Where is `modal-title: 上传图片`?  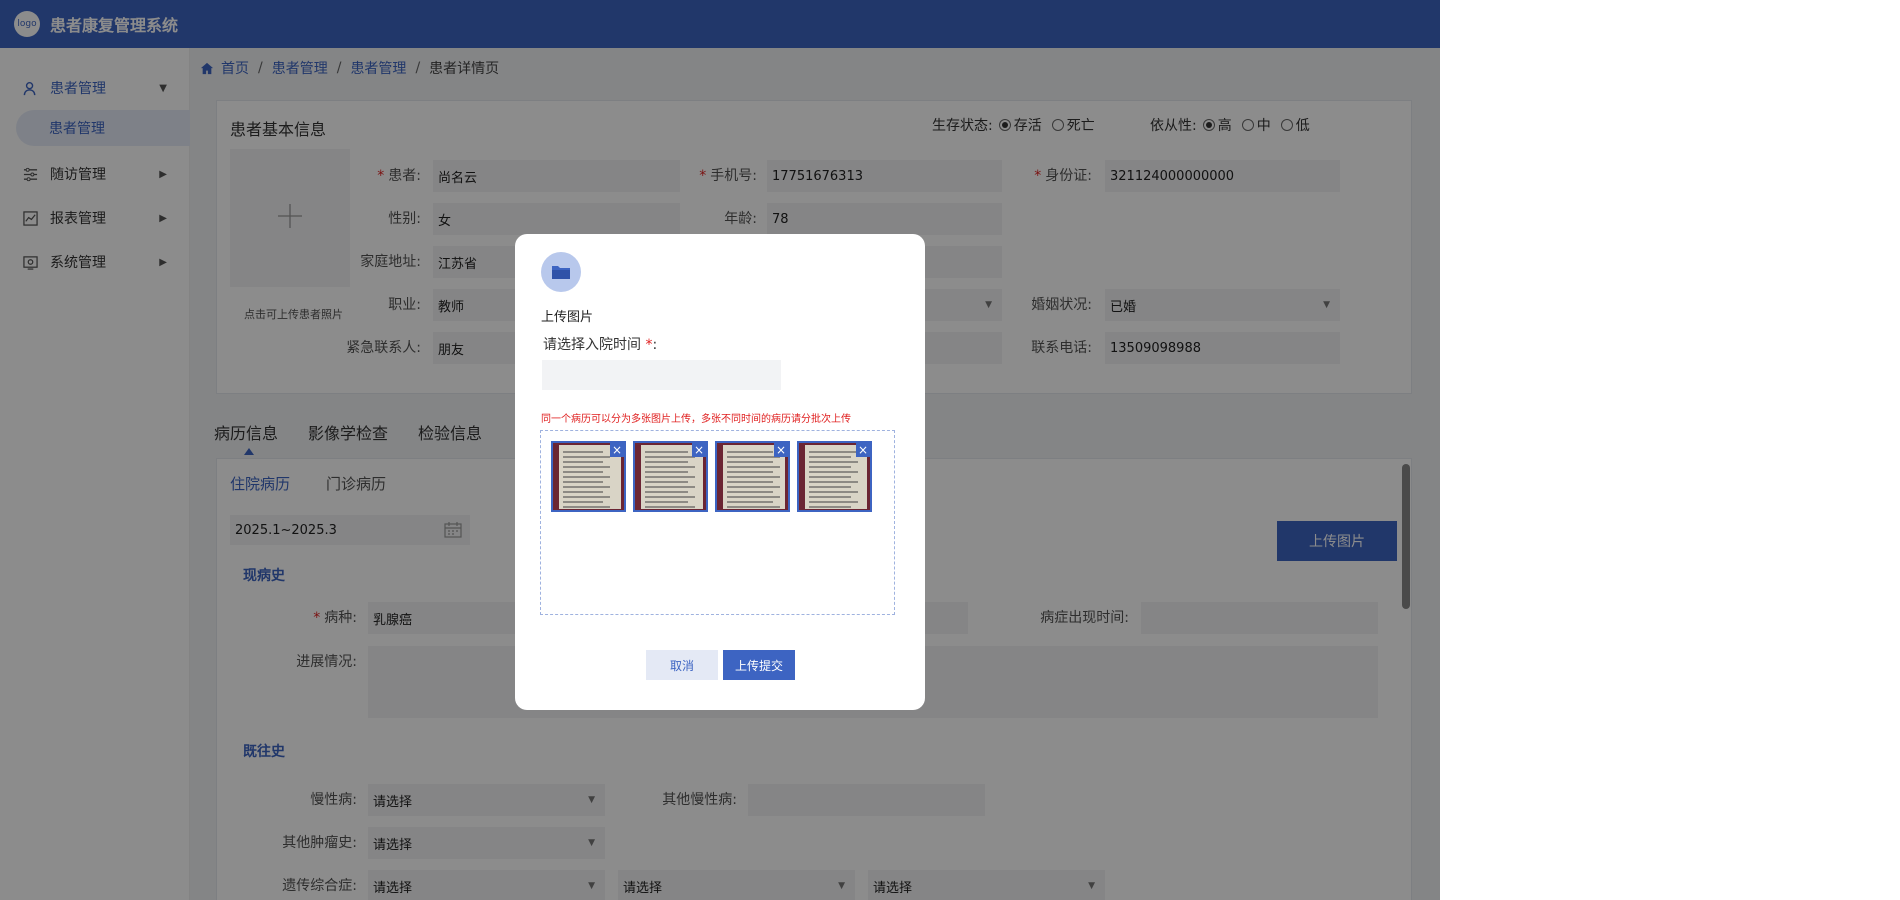
modal-title: 上传图片 is located at coordinates (567, 317).